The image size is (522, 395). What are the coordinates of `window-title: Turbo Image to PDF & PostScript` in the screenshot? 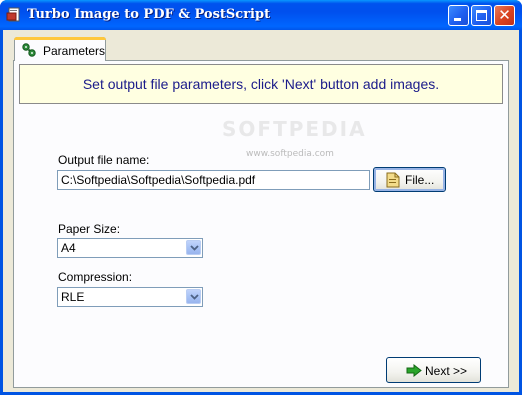 It's located at (149, 14).